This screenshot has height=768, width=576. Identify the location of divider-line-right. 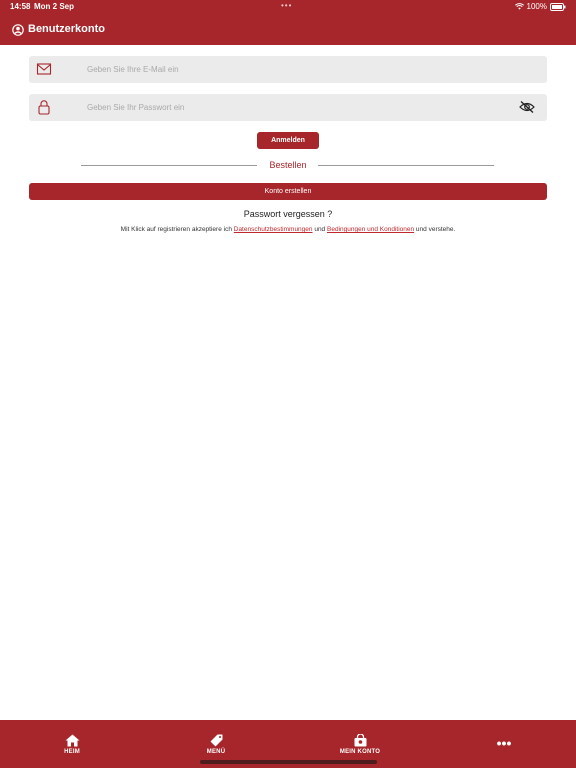
(406, 165).